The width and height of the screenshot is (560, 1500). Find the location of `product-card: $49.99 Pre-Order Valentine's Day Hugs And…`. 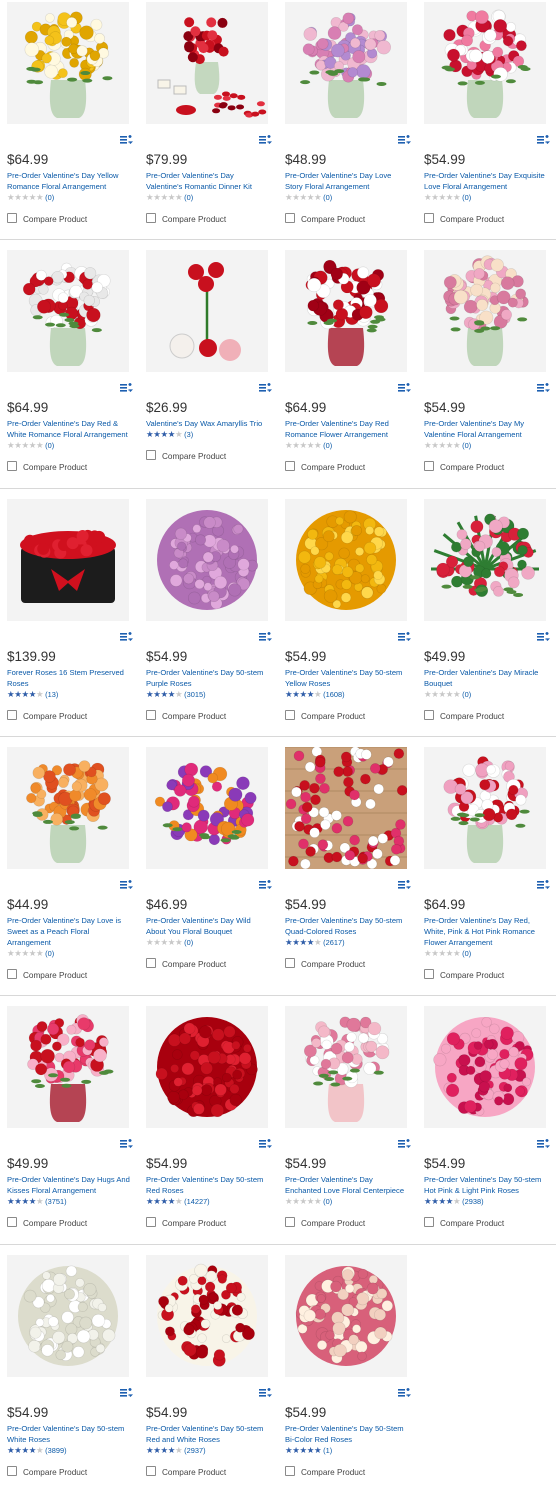

product-card: $49.99 Pre-Order Valentine's Day Hugs And… is located at coordinates (70, 1123).